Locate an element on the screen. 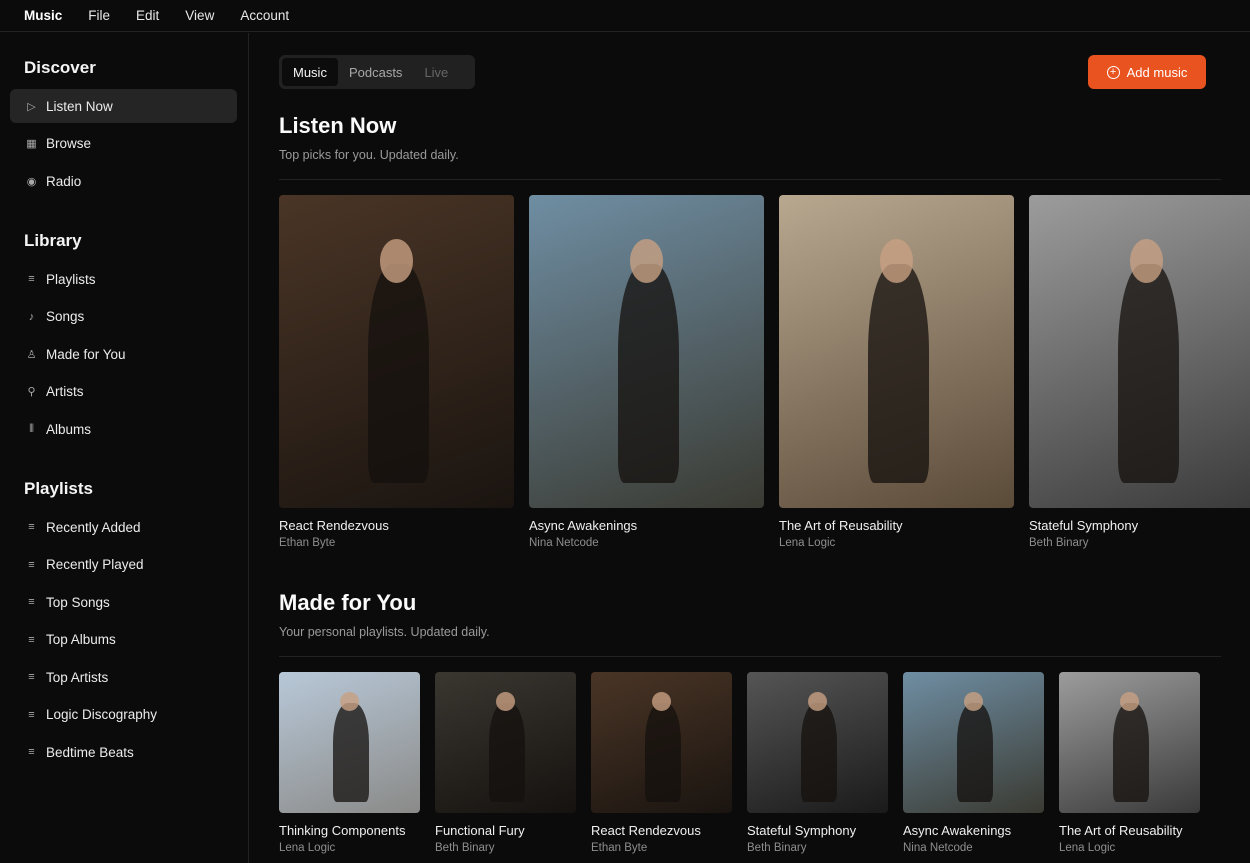 Image resolution: width=1250 pixels, height=863 pixels. sidebar-heading-discover: Discover is located at coordinates (60, 67).